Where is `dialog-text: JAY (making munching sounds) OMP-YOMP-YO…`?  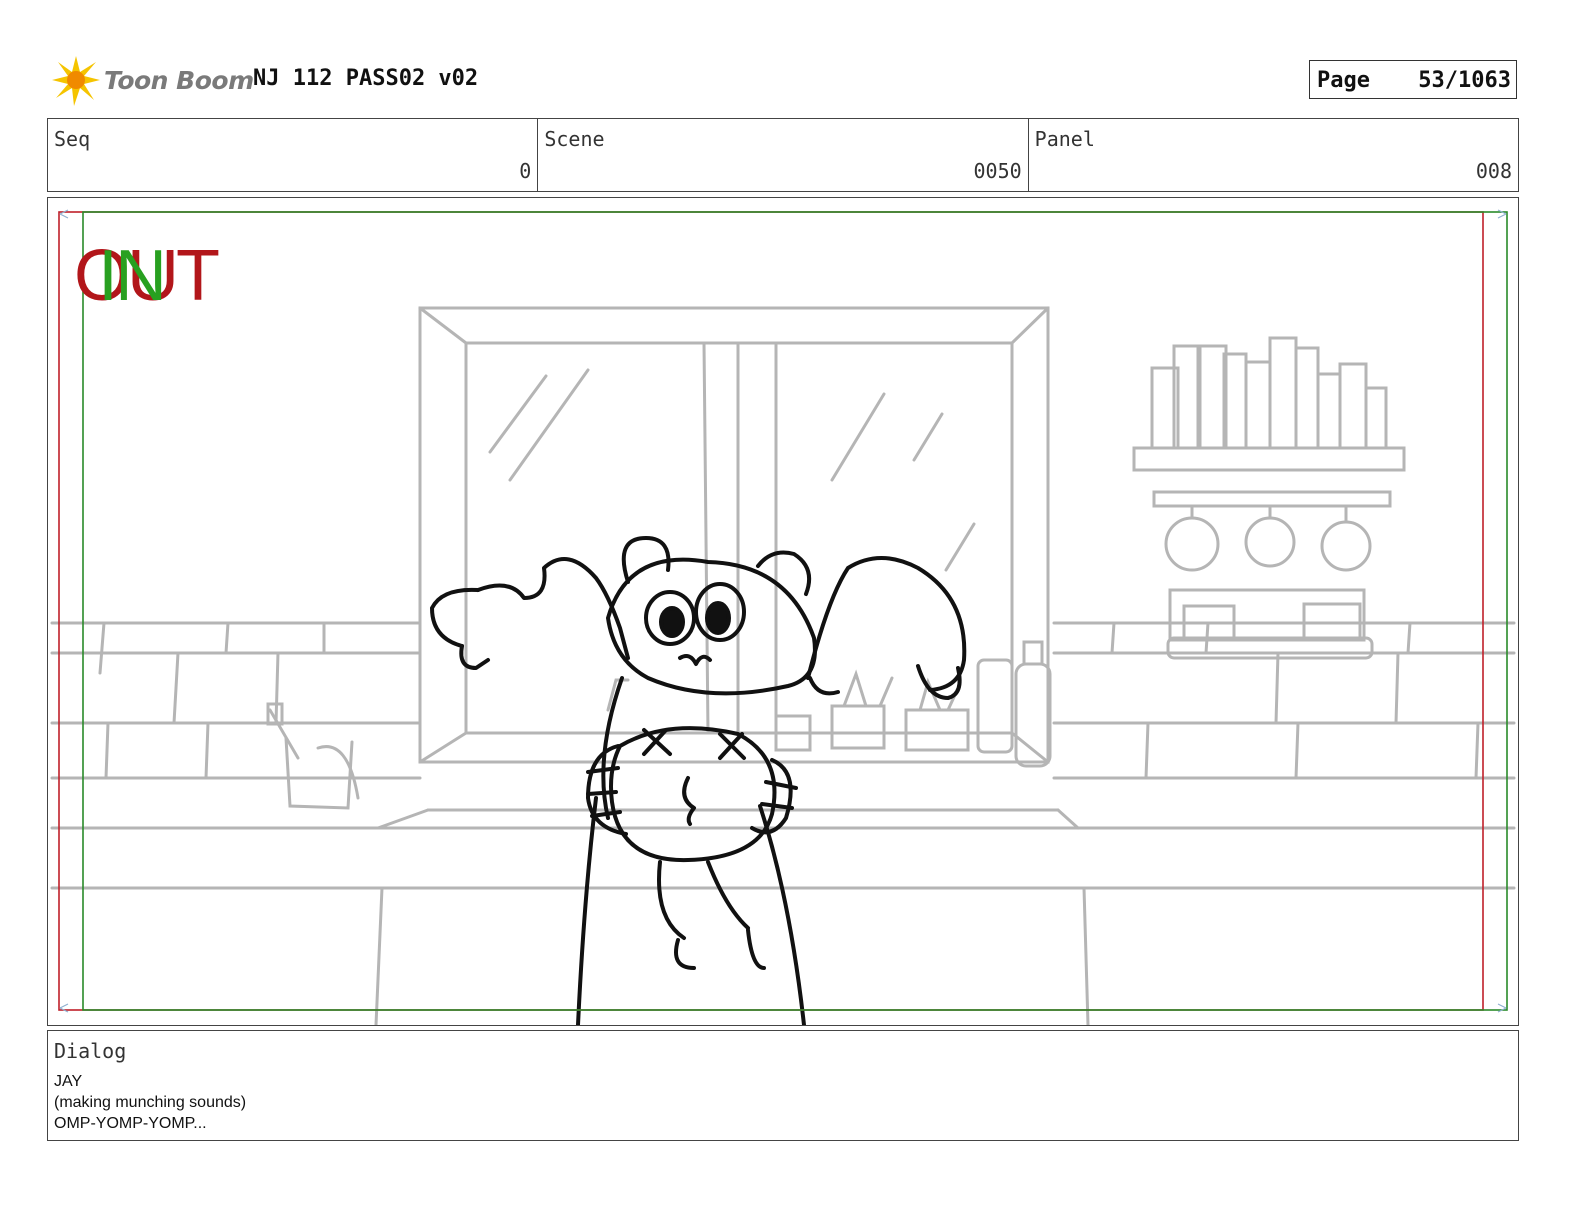
dialog-text: JAY (making munching sounds) OMP-YOMP-YO… is located at coordinates (150, 1102).